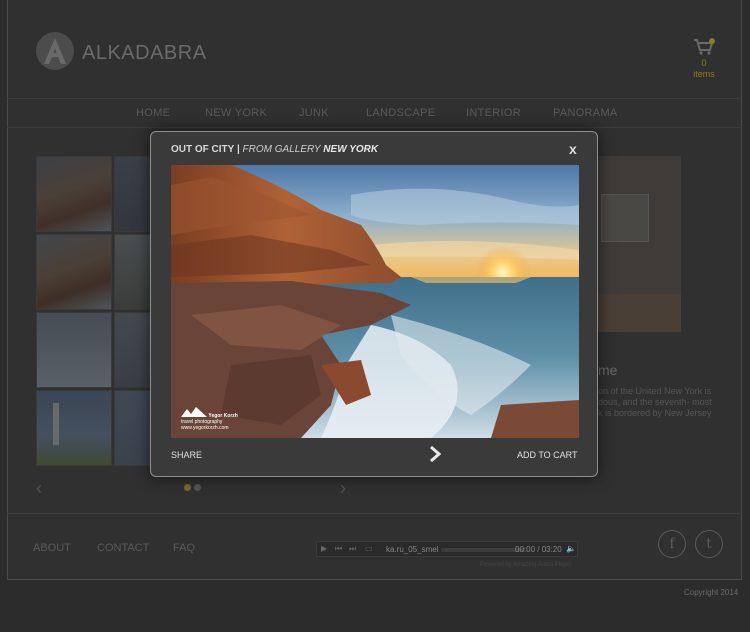 This screenshot has width=750, height=632. Describe the element at coordinates (281, 149) in the screenshot. I see `gallery-prefix: FROM GALLERY` at that location.